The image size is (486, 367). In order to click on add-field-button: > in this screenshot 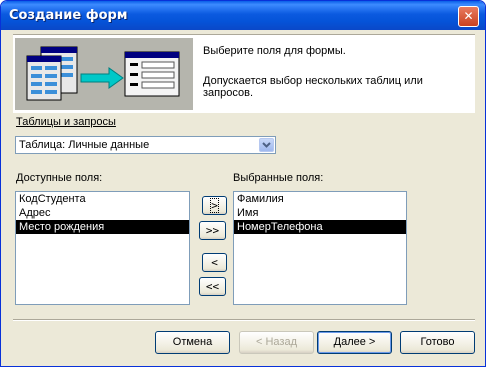, I will do `click(214, 205)`.